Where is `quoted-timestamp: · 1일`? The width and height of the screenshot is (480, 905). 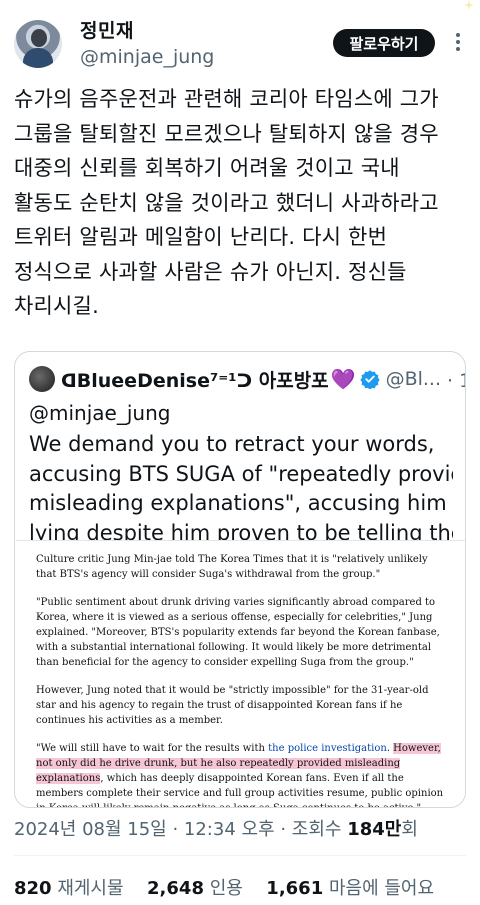 quoted-timestamp: · 1일 is located at coordinates (456, 380).